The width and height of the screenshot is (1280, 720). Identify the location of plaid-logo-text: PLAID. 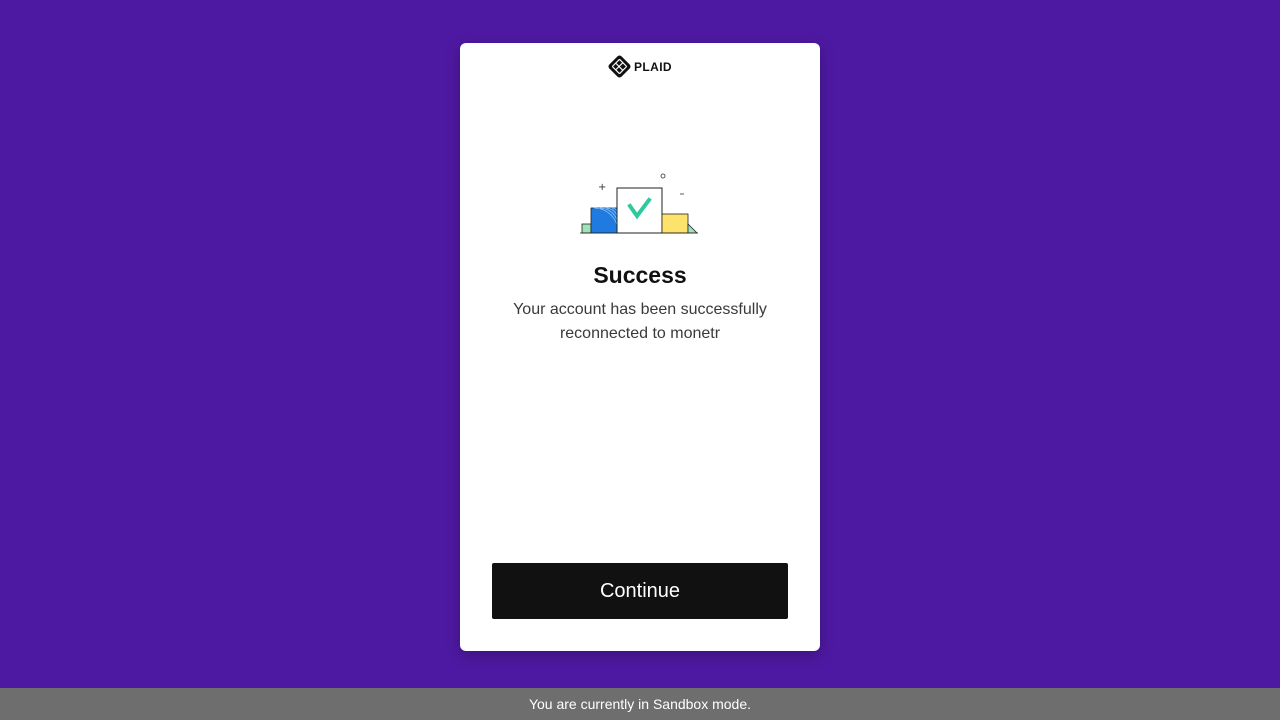
(653, 66).